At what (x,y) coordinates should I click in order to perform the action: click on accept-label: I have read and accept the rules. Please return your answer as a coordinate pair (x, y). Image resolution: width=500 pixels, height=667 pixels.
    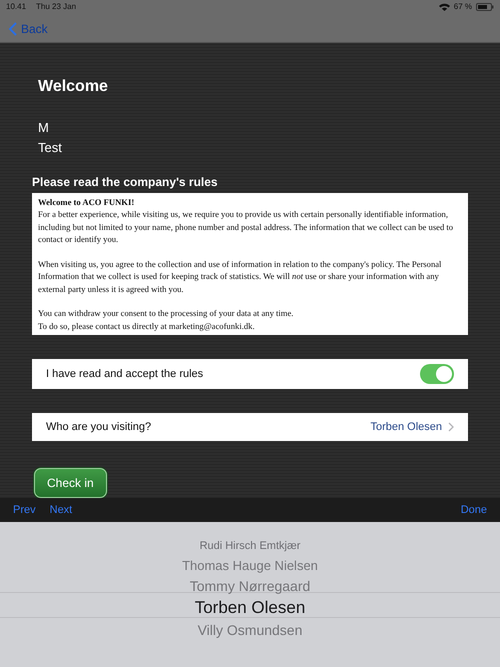
    Looking at the image, I should click on (125, 374).